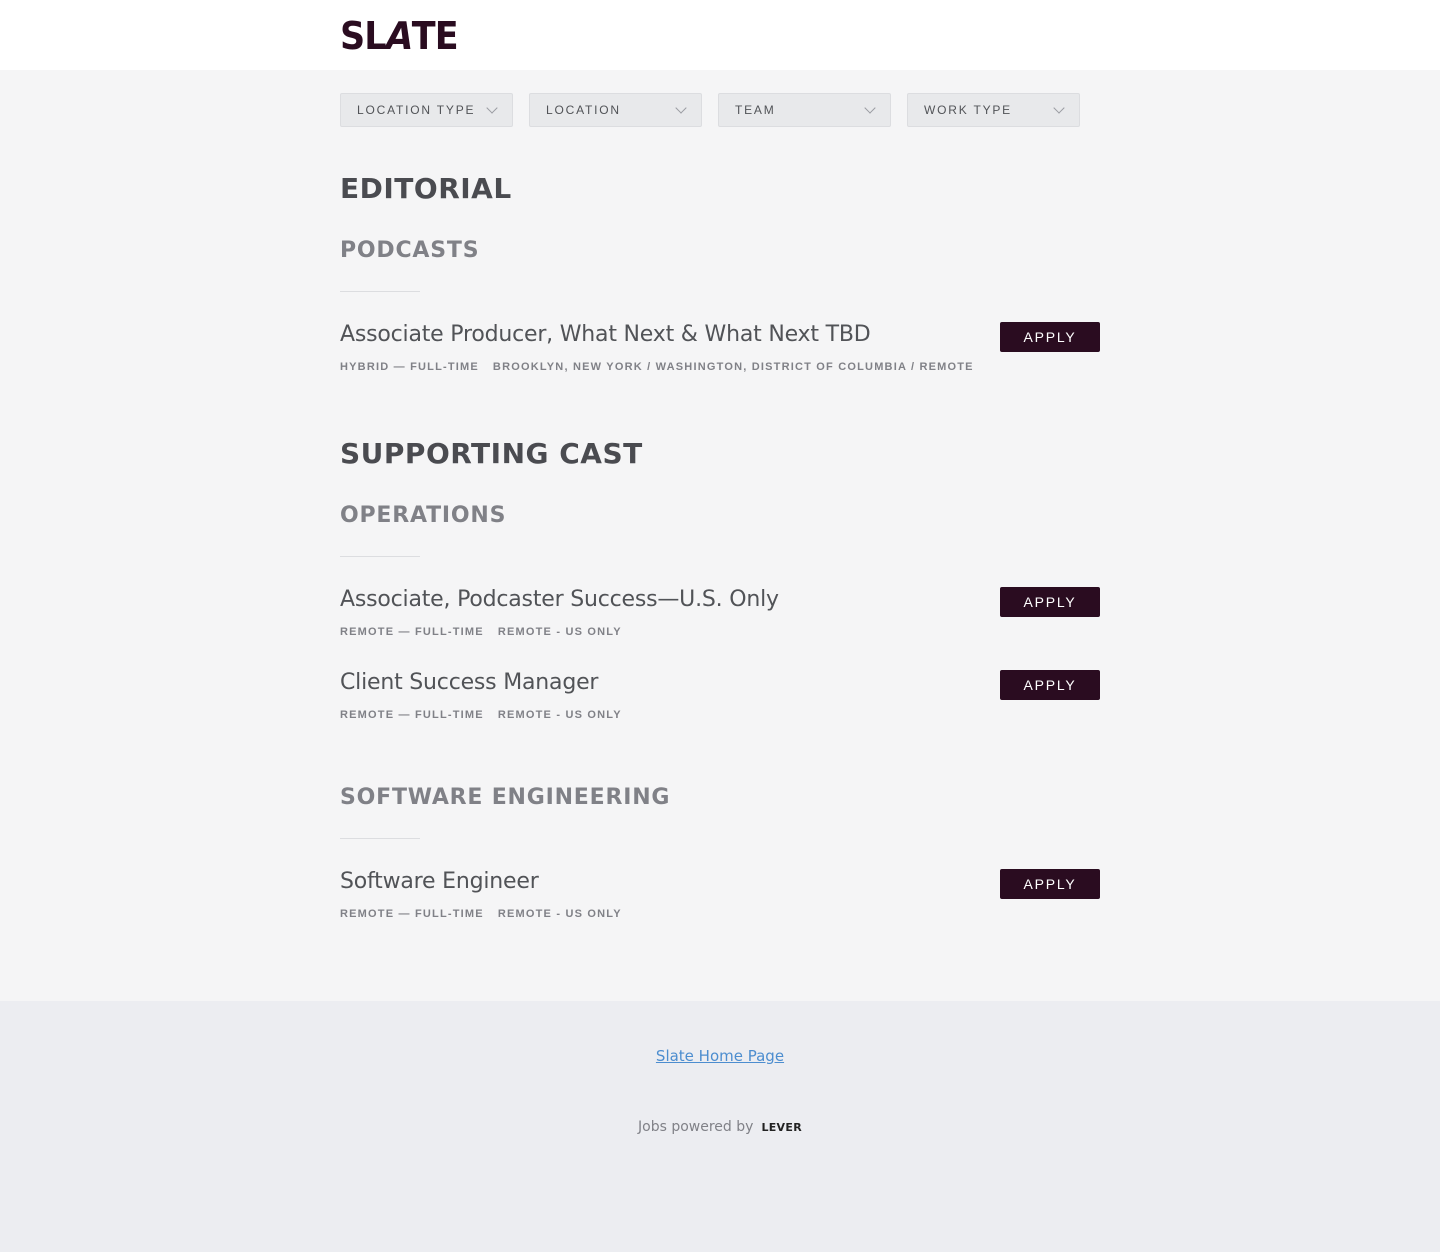 Image resolution: width=1440 pixels, height=1252 pixels. I want to click on posting-title: Software Engineer, so click(720, 881).